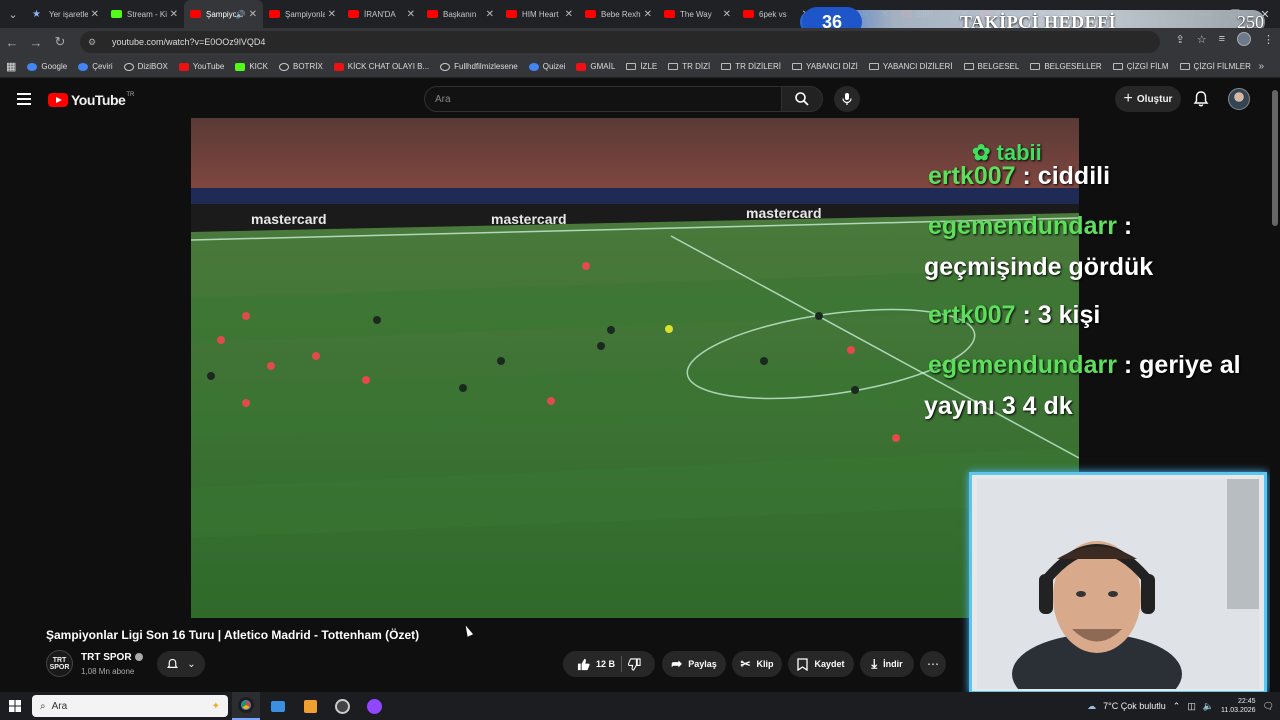 The image size is (1280, 720). I want to click on notifications-bell-icon, so click(1201, 99).